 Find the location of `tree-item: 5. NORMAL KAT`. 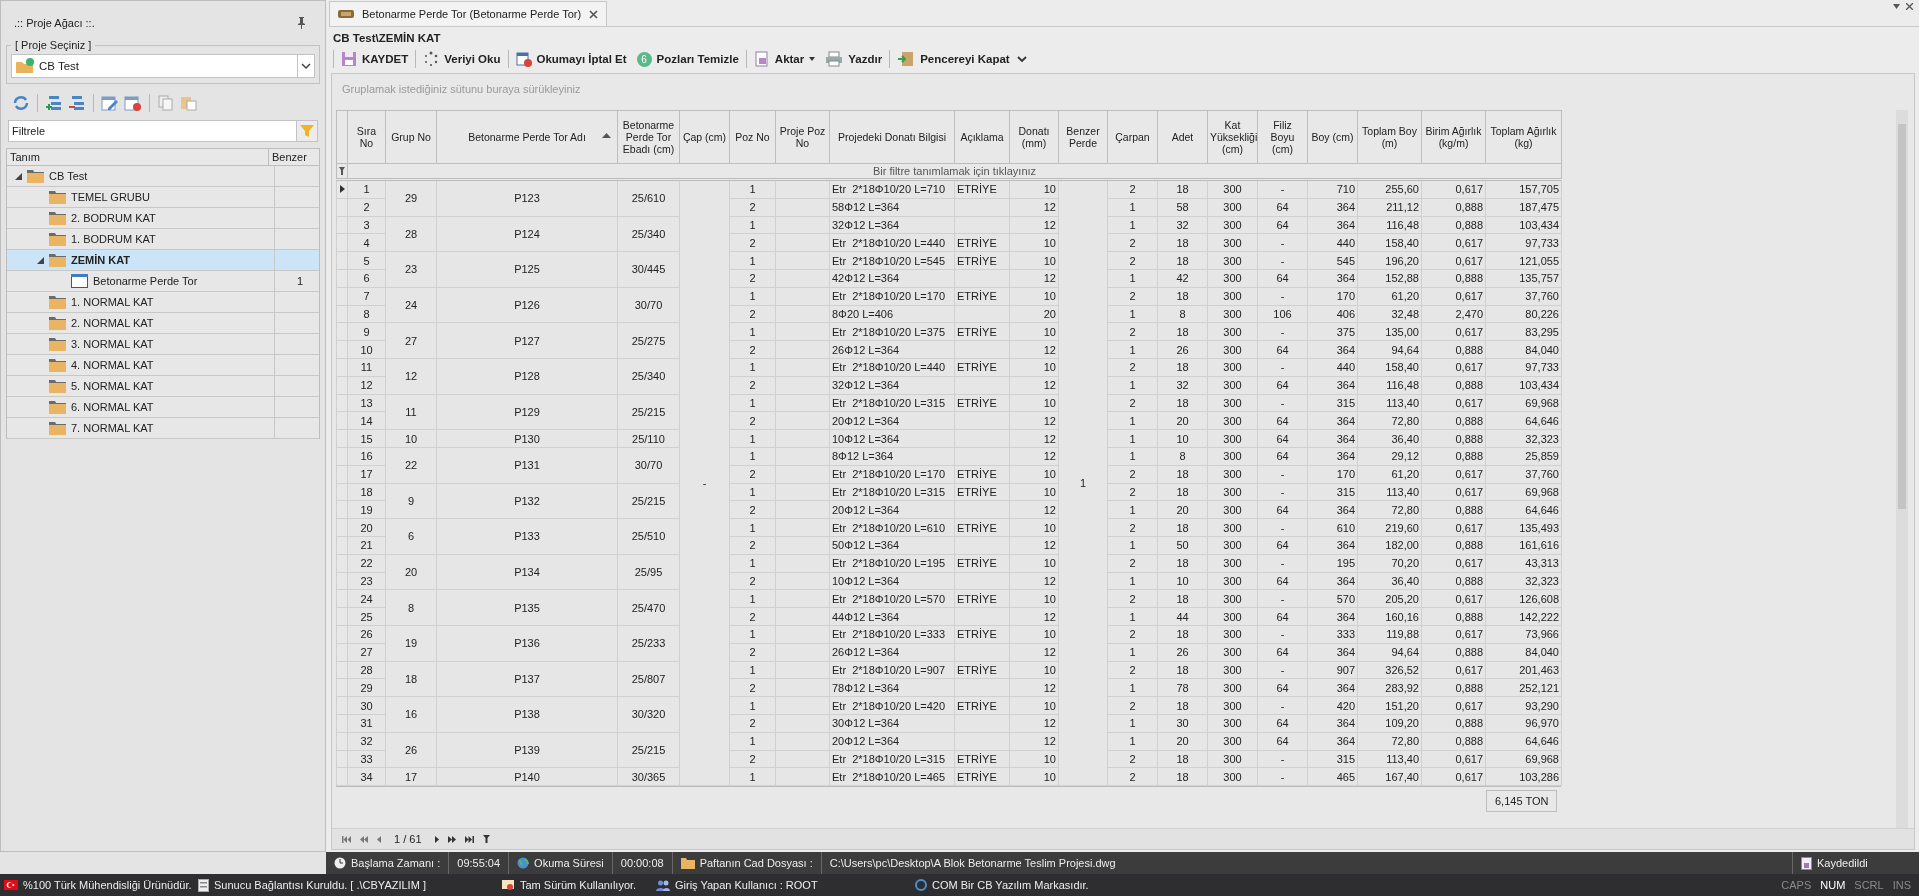

tree-item: 5. NORMAL KAT is located at coordinates (163, 386).